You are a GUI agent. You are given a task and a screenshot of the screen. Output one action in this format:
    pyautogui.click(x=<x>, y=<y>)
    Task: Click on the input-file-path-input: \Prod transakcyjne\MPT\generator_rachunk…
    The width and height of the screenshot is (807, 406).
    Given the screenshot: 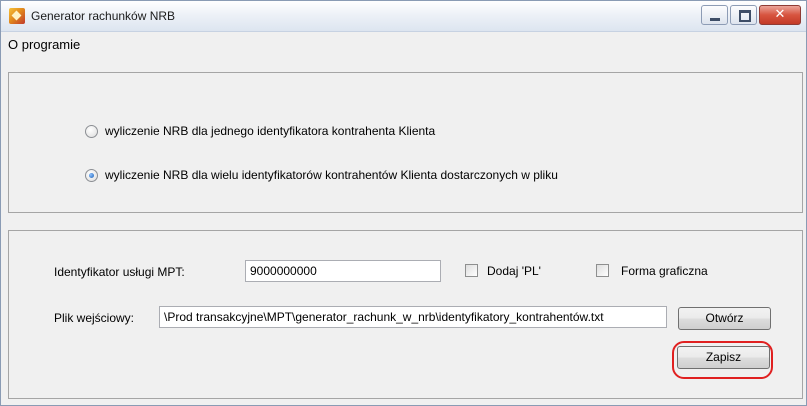 What is the action you would take?
    pyautogui.click(x=413, y=317)
    